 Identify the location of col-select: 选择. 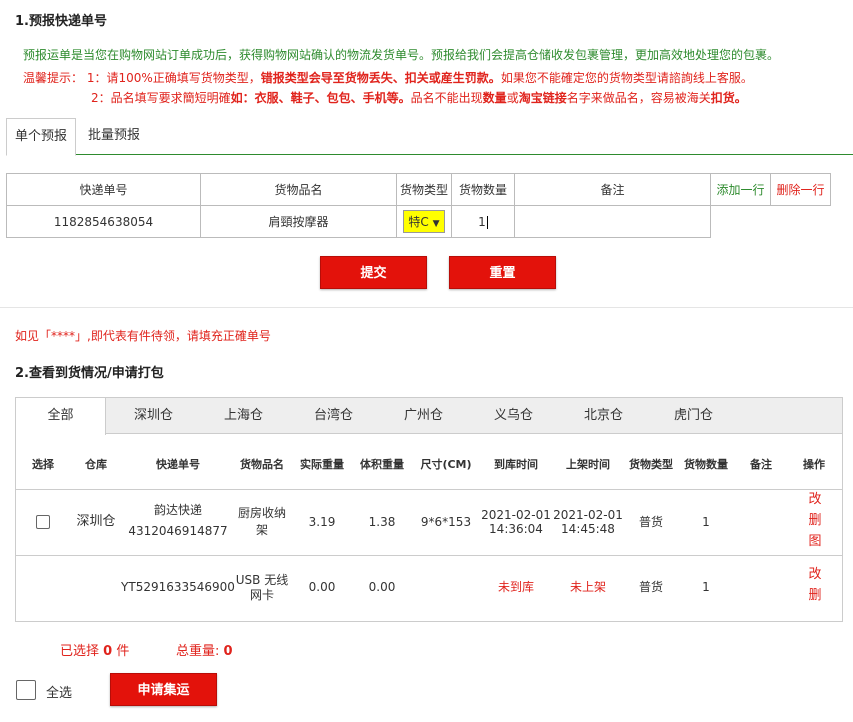
(43, 464).